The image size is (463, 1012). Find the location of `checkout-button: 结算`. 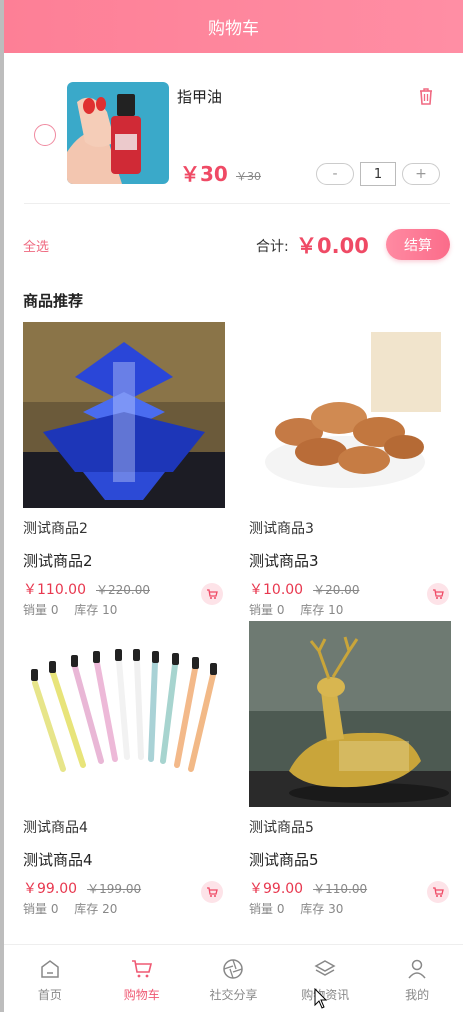

checkout-button: 结算 is located at coordinates (418, 244).